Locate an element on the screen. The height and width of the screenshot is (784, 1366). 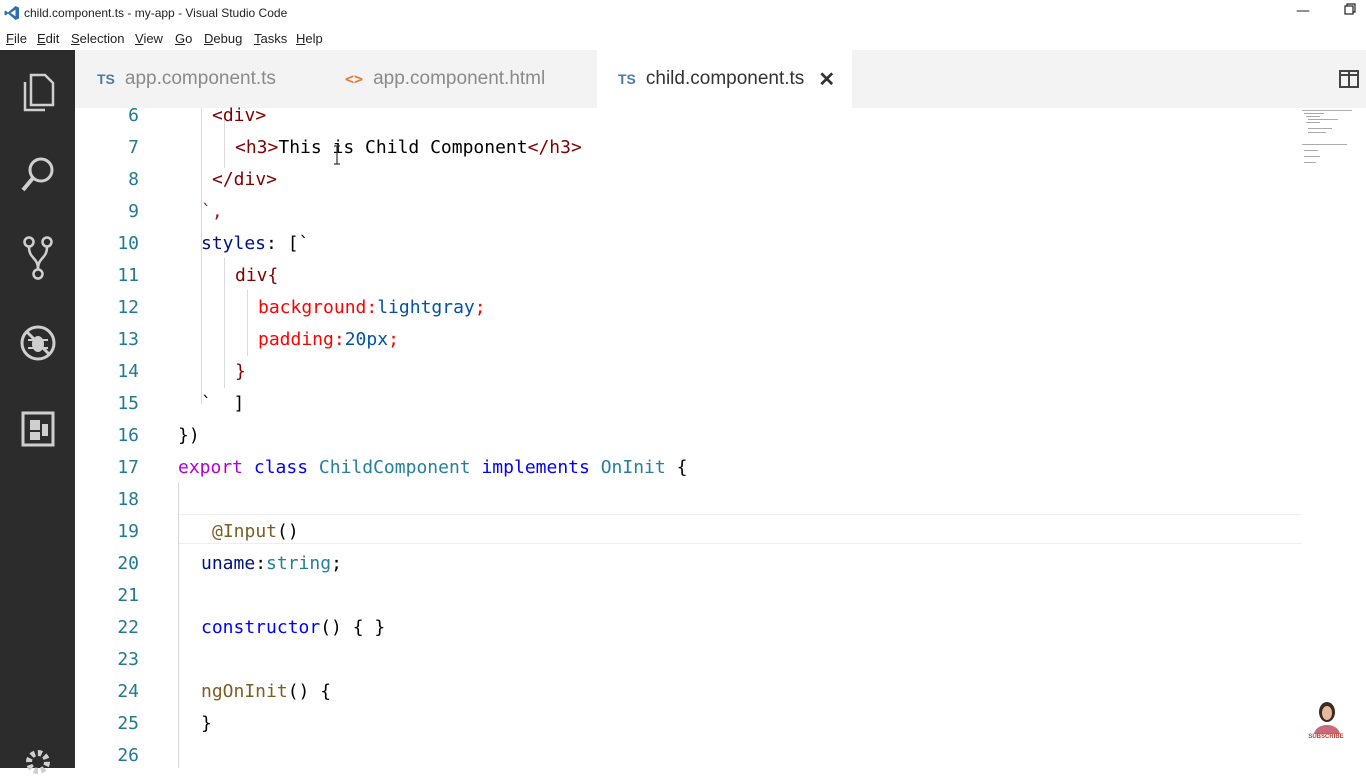
code-token: uname is located at coordinates (228, 563).